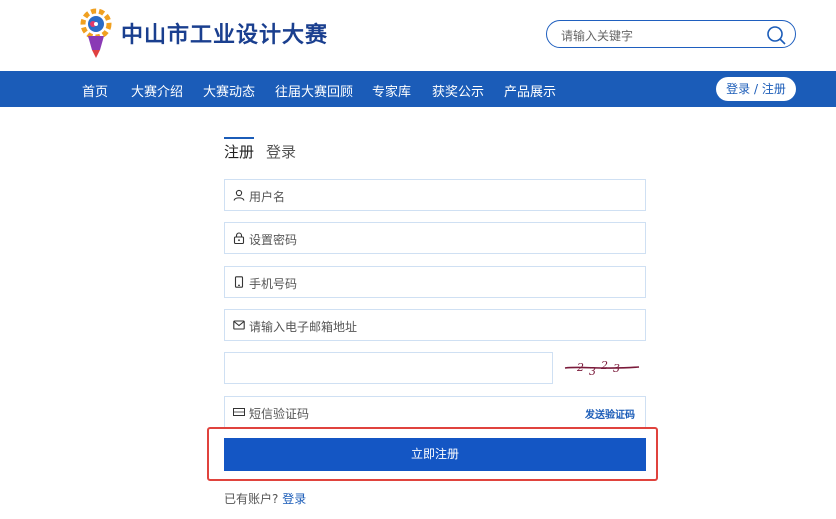 The width and height of the screenshot is (836, 519). I want to click on nav-item-intro: 大赛介绍, so click(157, 90).